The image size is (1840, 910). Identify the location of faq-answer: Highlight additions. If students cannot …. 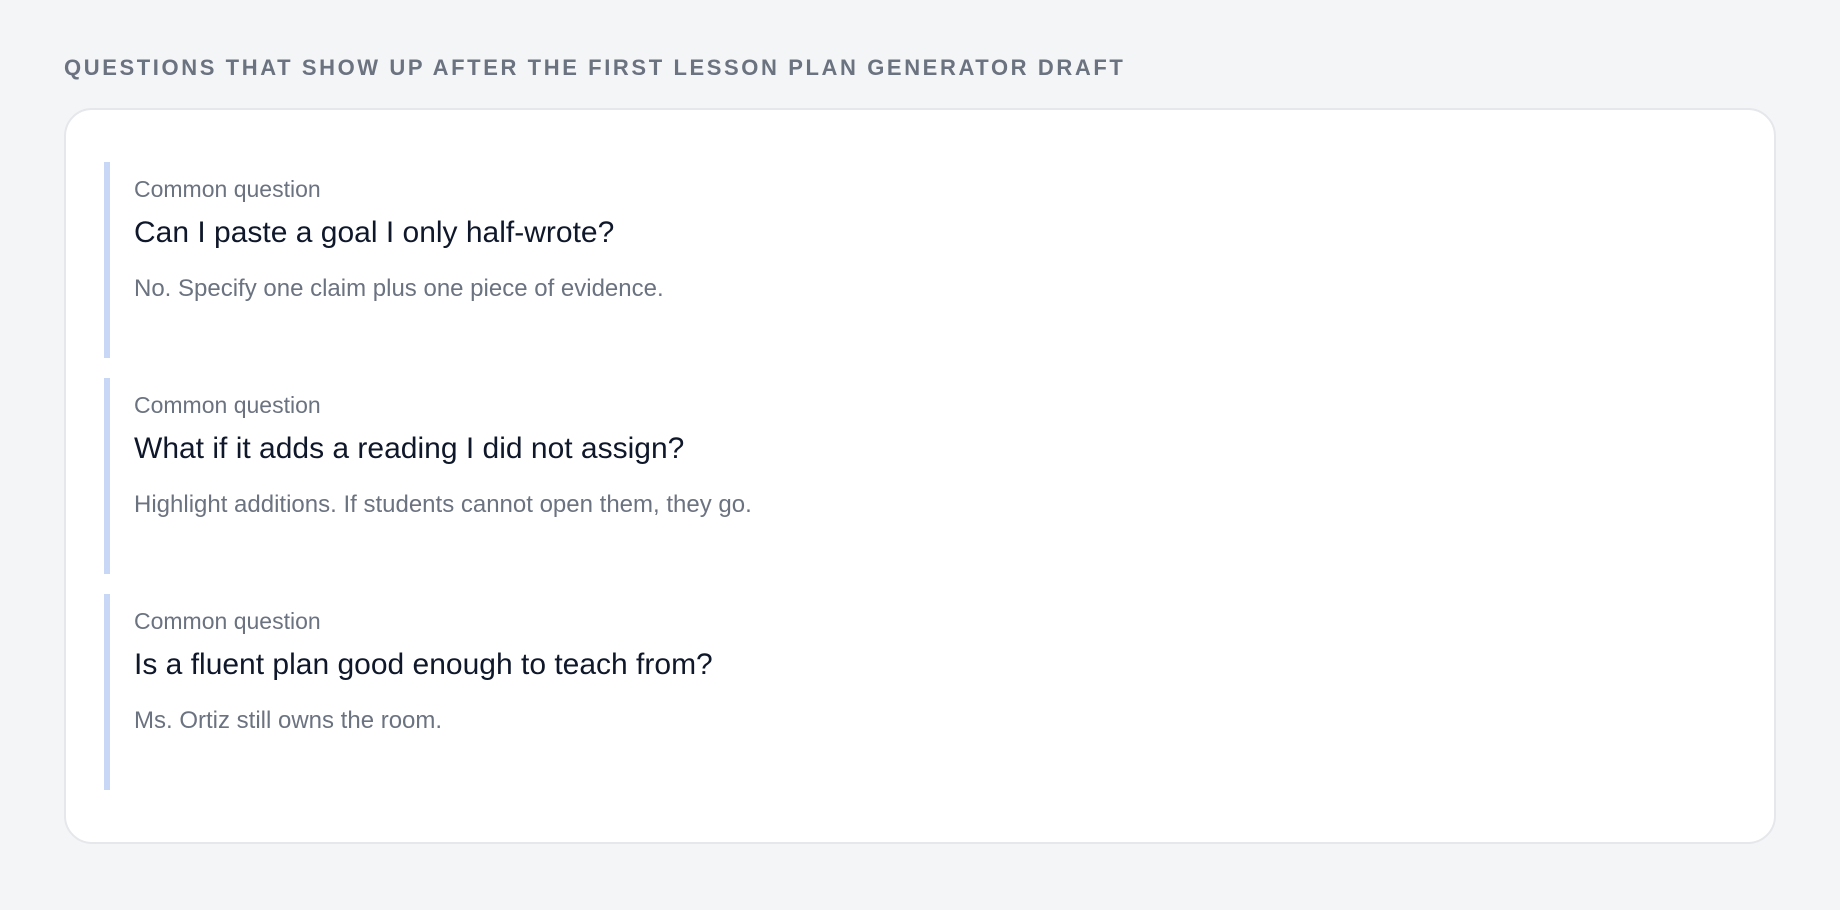
(443, 505).